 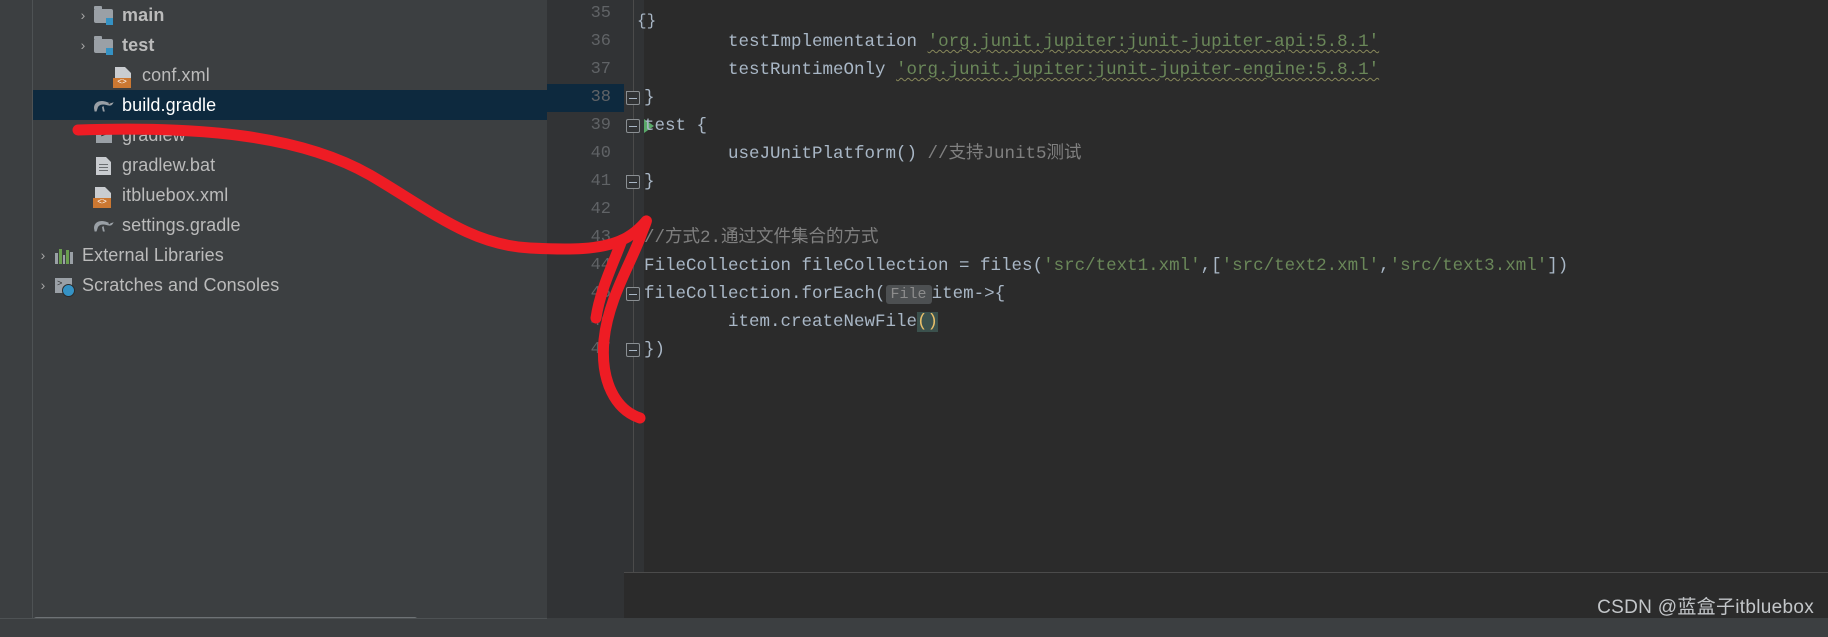 I want to click on tree-item-label: settings.gradle, so click(x=181, y=224).